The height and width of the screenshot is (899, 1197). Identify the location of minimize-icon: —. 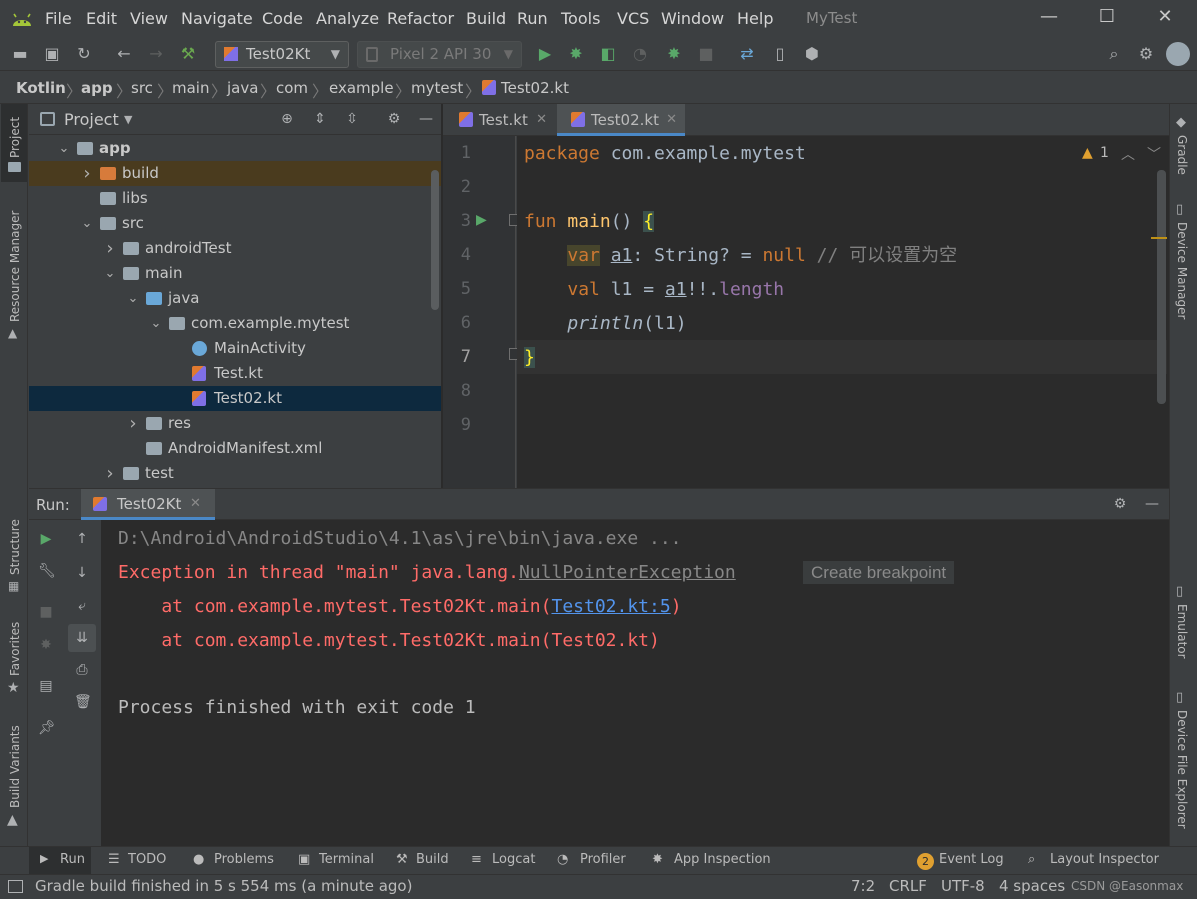
(1049, 18).